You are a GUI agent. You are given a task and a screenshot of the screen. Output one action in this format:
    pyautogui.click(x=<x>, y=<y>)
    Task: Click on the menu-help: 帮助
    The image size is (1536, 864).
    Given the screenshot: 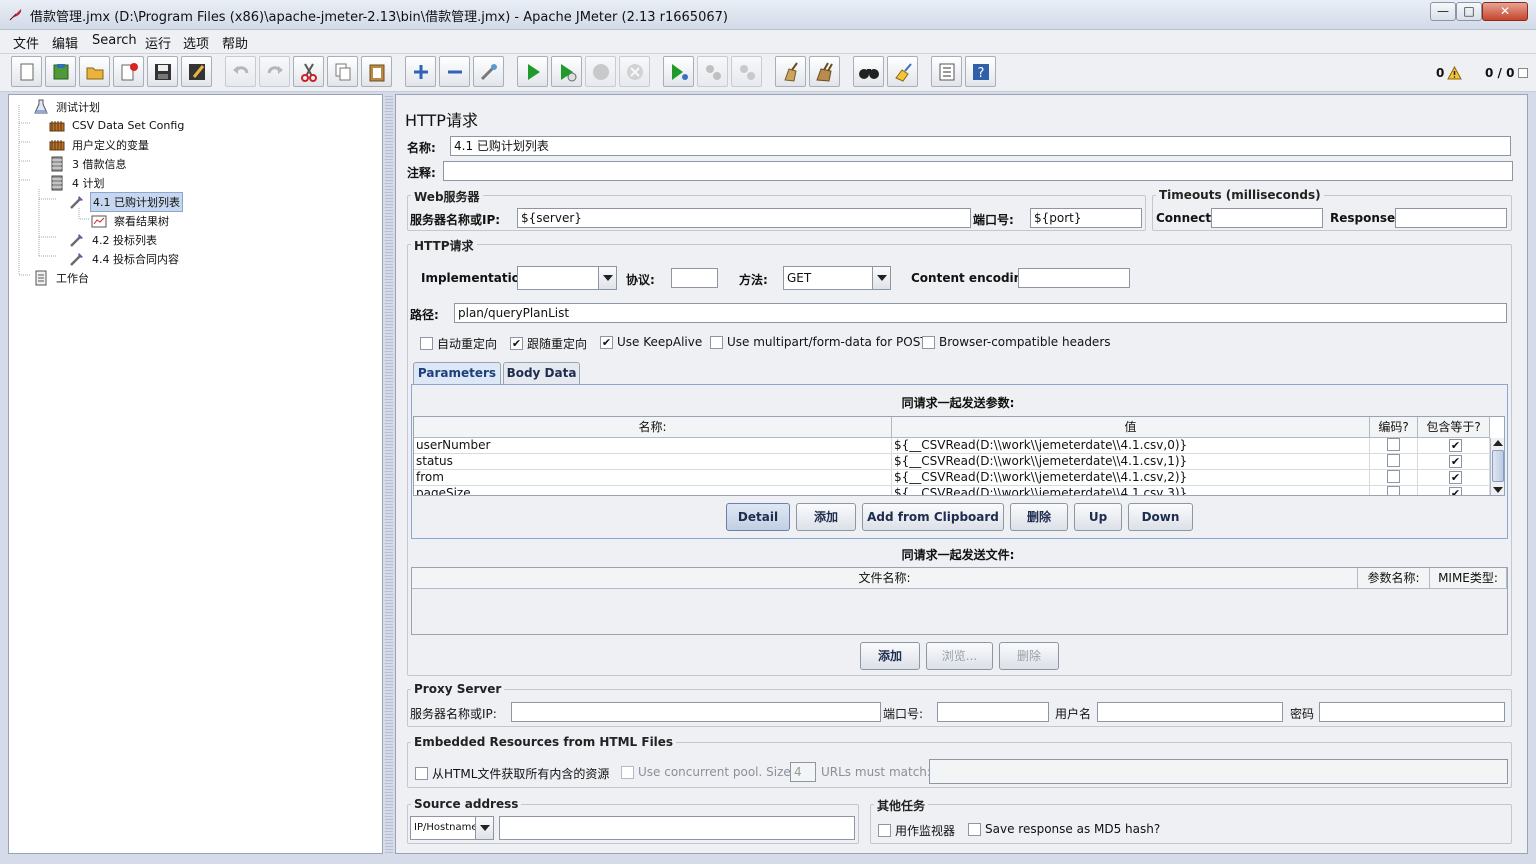 What is the action you would take?
    pyautogui.click(x=235, y=42)
    